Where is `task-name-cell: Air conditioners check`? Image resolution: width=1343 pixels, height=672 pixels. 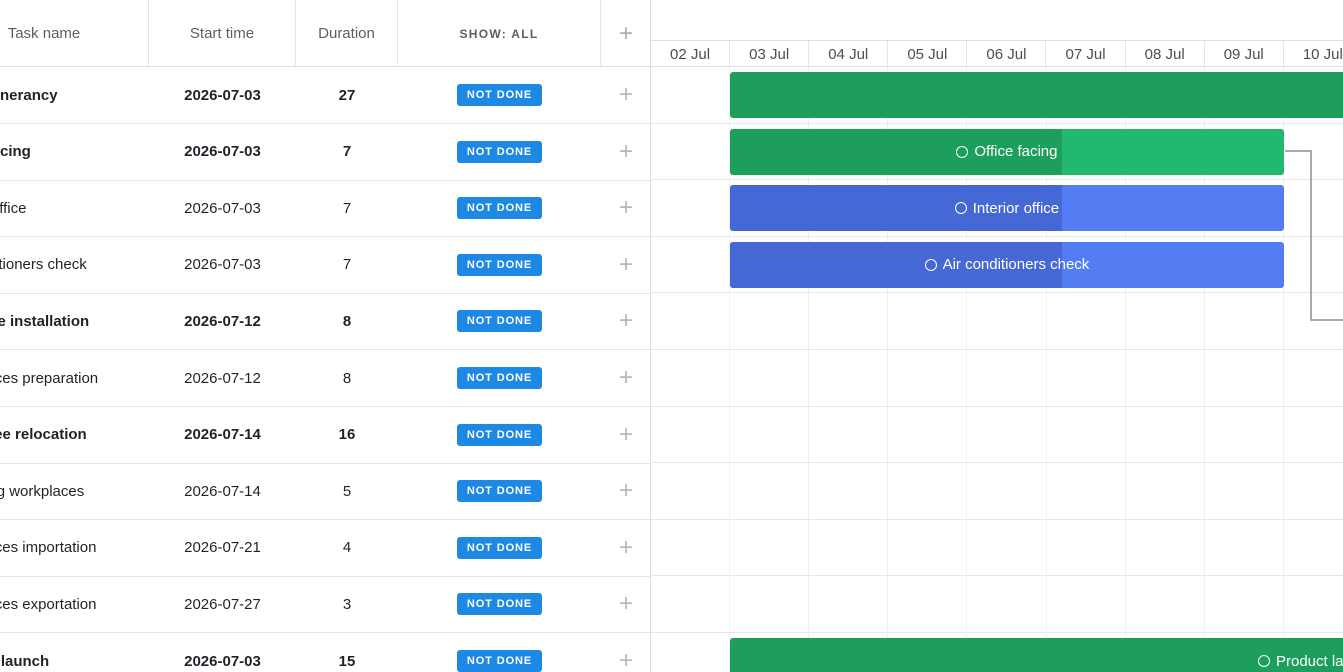
task-name-cell: Air conditioners check is located at coordinates (74, 265).